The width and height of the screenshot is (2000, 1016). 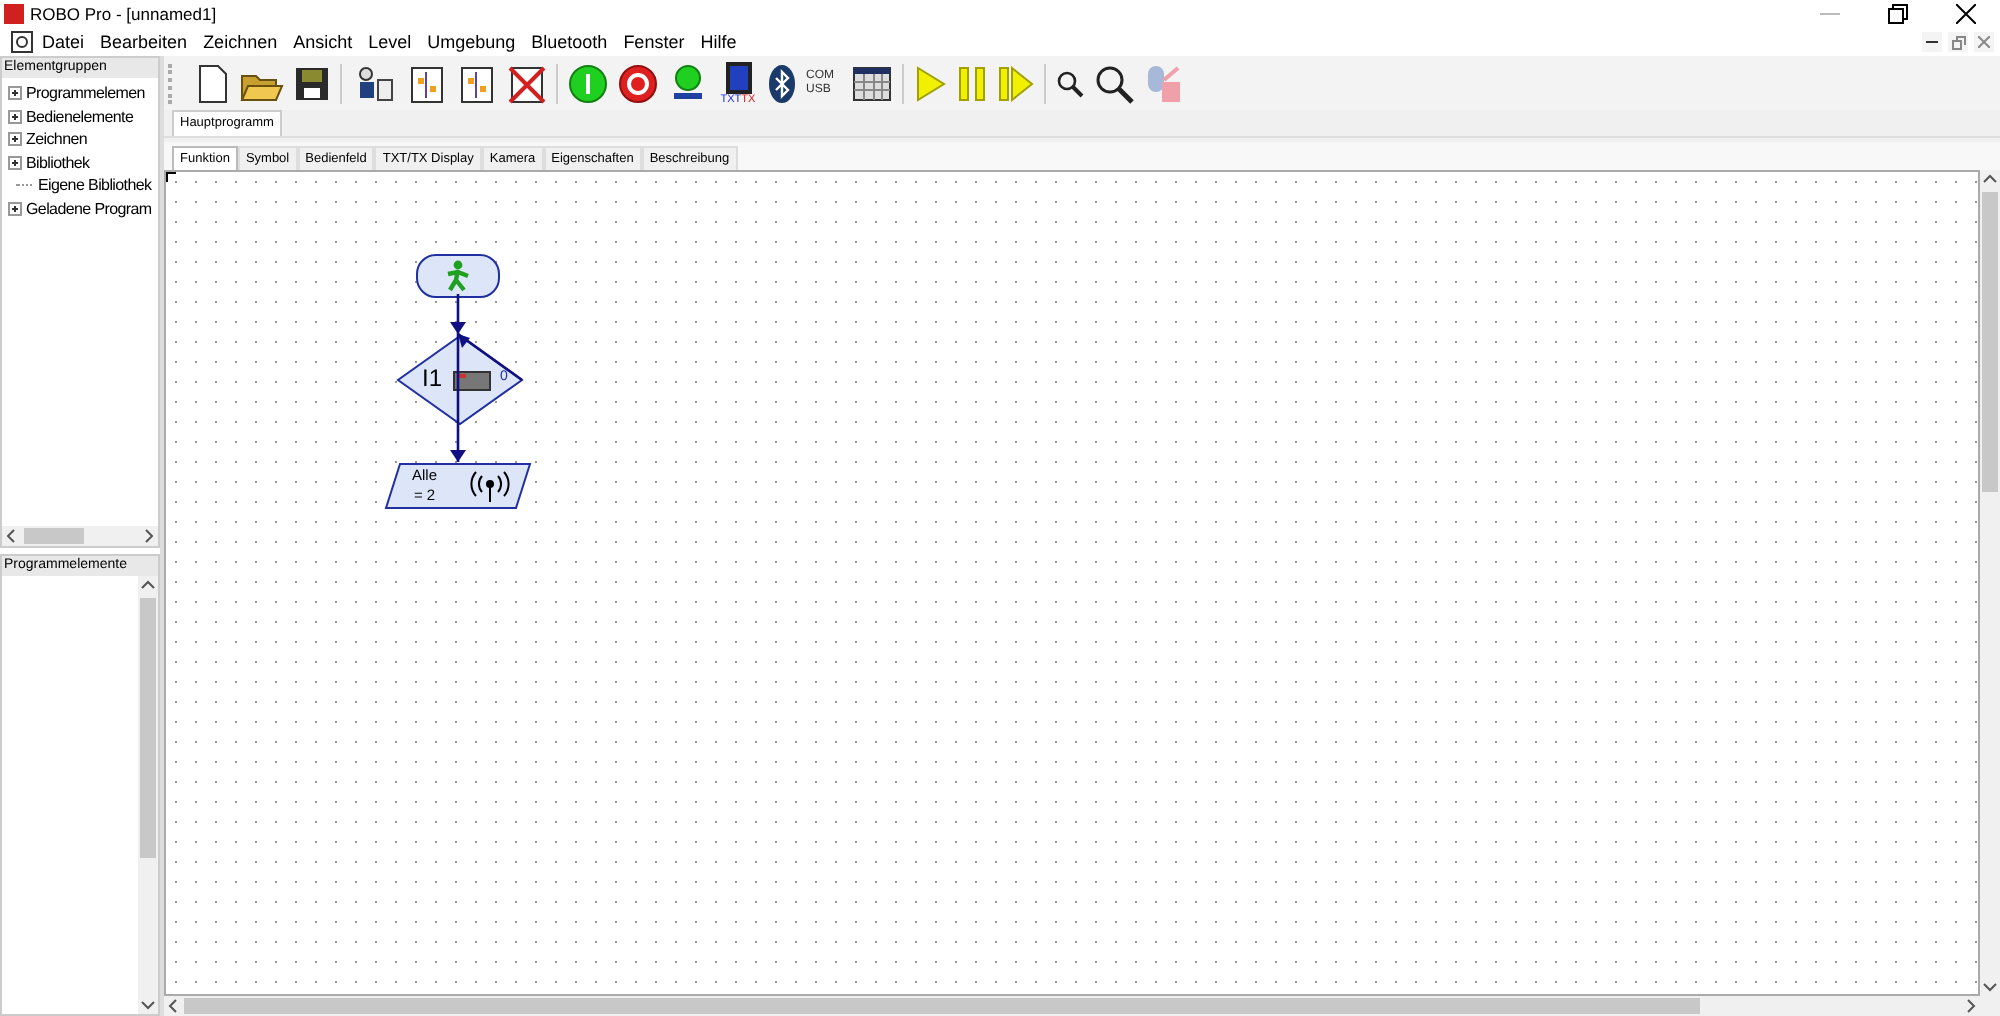 I want to click on tree-item: Programmelemen, so click(x=85, y=93).